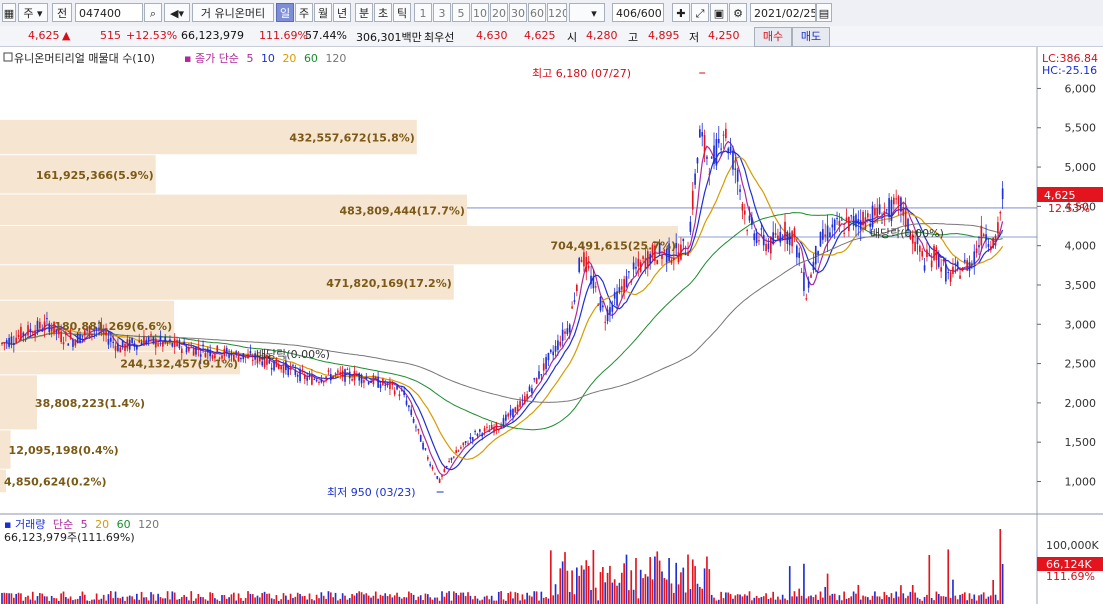 The height and width of the screenshot is (604, 1103). What do you see at coordinates (587, 12) in the screenshot?
I see `interval-select: ▾` at bounding box center [587, 12].